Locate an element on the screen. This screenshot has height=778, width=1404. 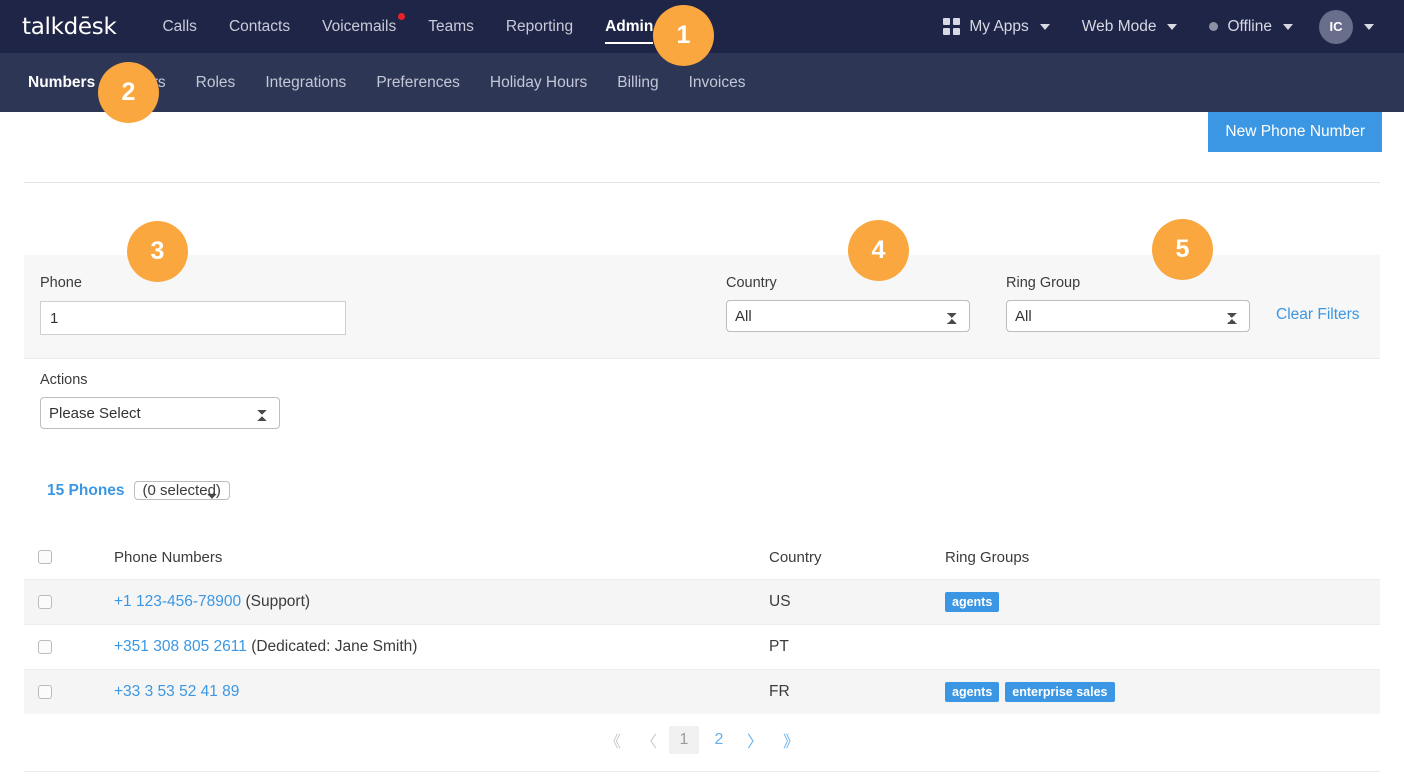
nav-item-voicemails: Voicemails is located at coordinates (359, 26).